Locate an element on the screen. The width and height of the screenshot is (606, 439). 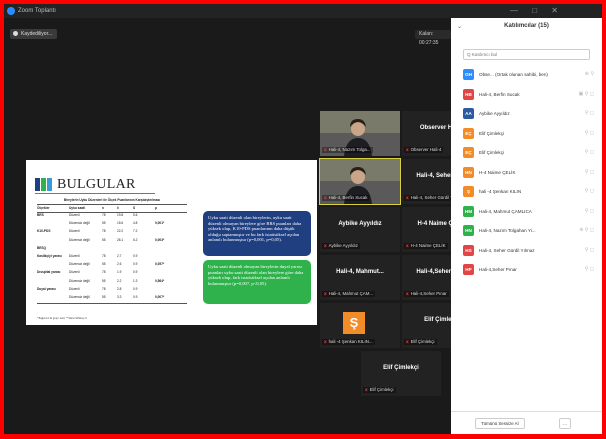
participant-tile-label: ⅹ Elif Çimlekçi is located at coordinates (379, 390).